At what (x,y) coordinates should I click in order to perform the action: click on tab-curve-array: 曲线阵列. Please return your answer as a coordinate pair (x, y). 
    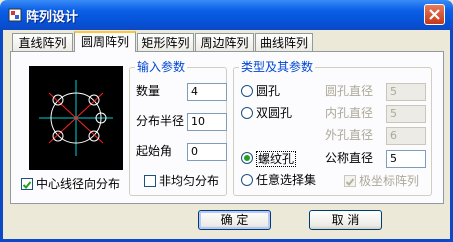
    Looking at the image, I should click on (284, 42).